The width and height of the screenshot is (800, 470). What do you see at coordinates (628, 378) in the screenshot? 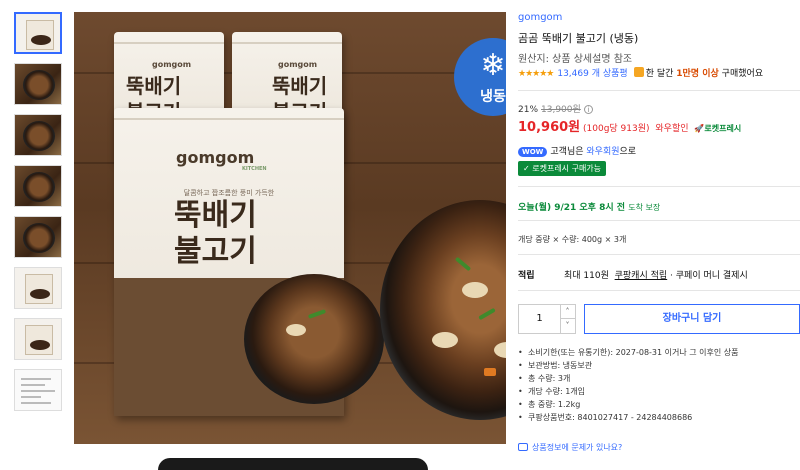
I see `spec-item: 총 수량: 3개` at bounding box center [628, 378].